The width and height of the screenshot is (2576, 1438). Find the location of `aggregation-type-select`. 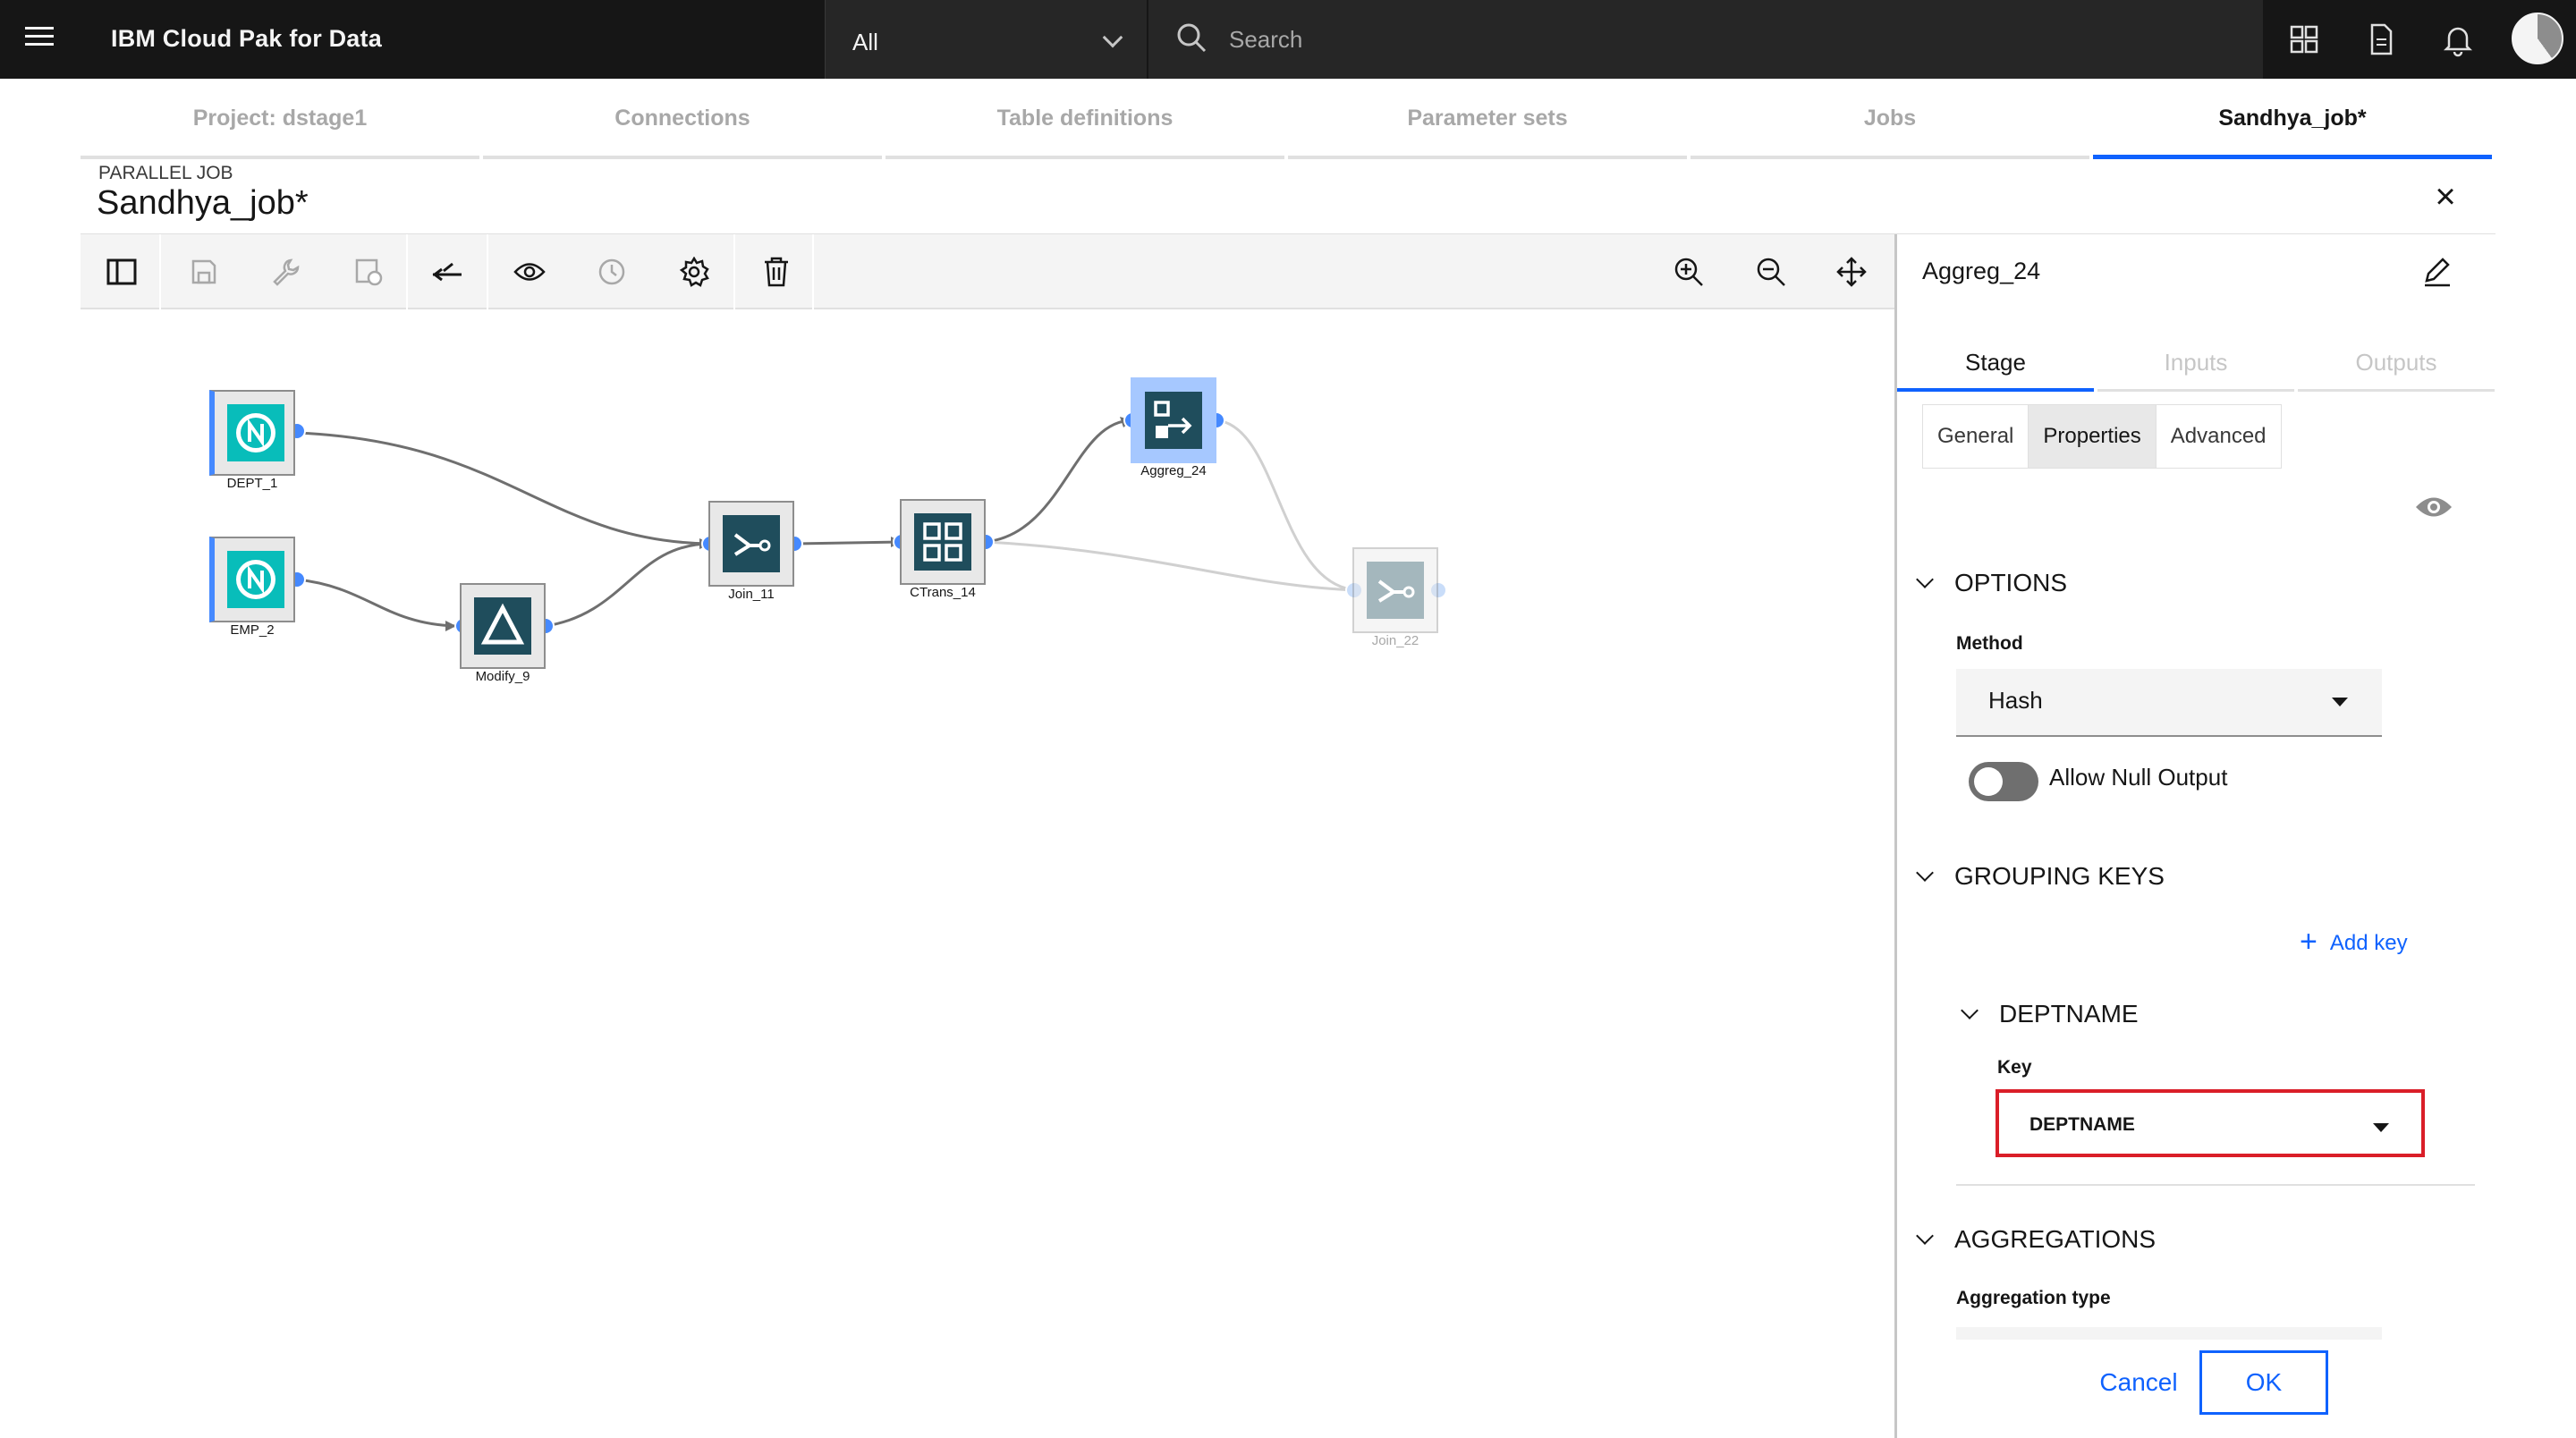

aggregation-type-select is located at coordinates (2169, 1333).